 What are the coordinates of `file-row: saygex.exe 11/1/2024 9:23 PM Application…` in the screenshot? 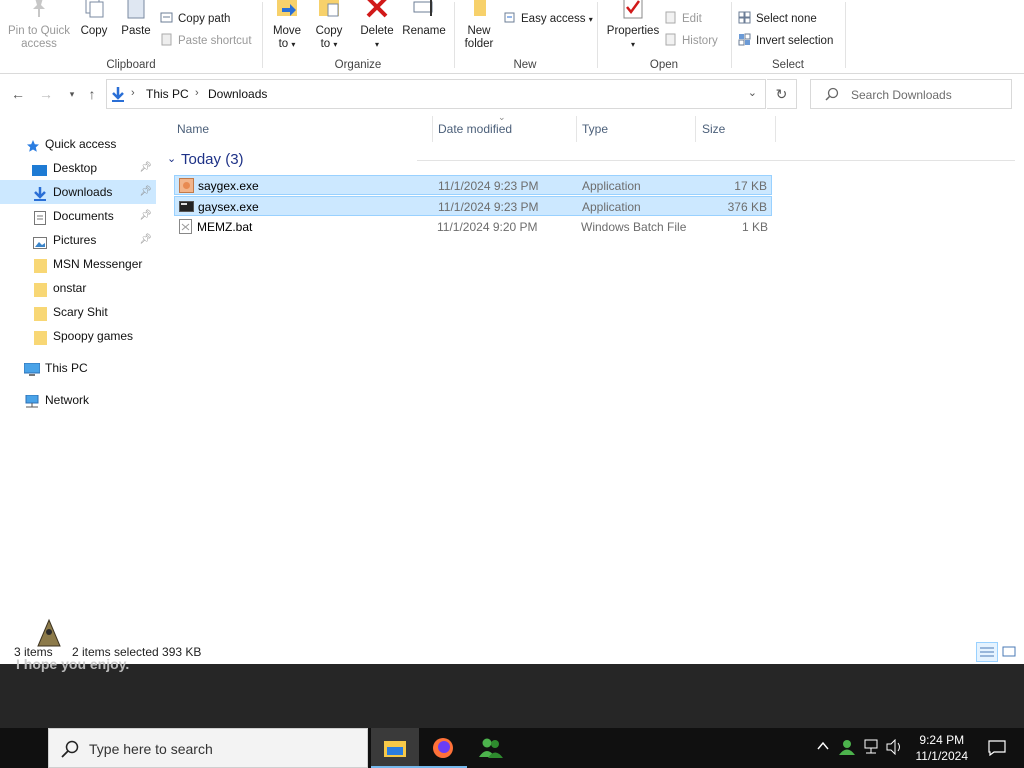 It's located at (473, 185).